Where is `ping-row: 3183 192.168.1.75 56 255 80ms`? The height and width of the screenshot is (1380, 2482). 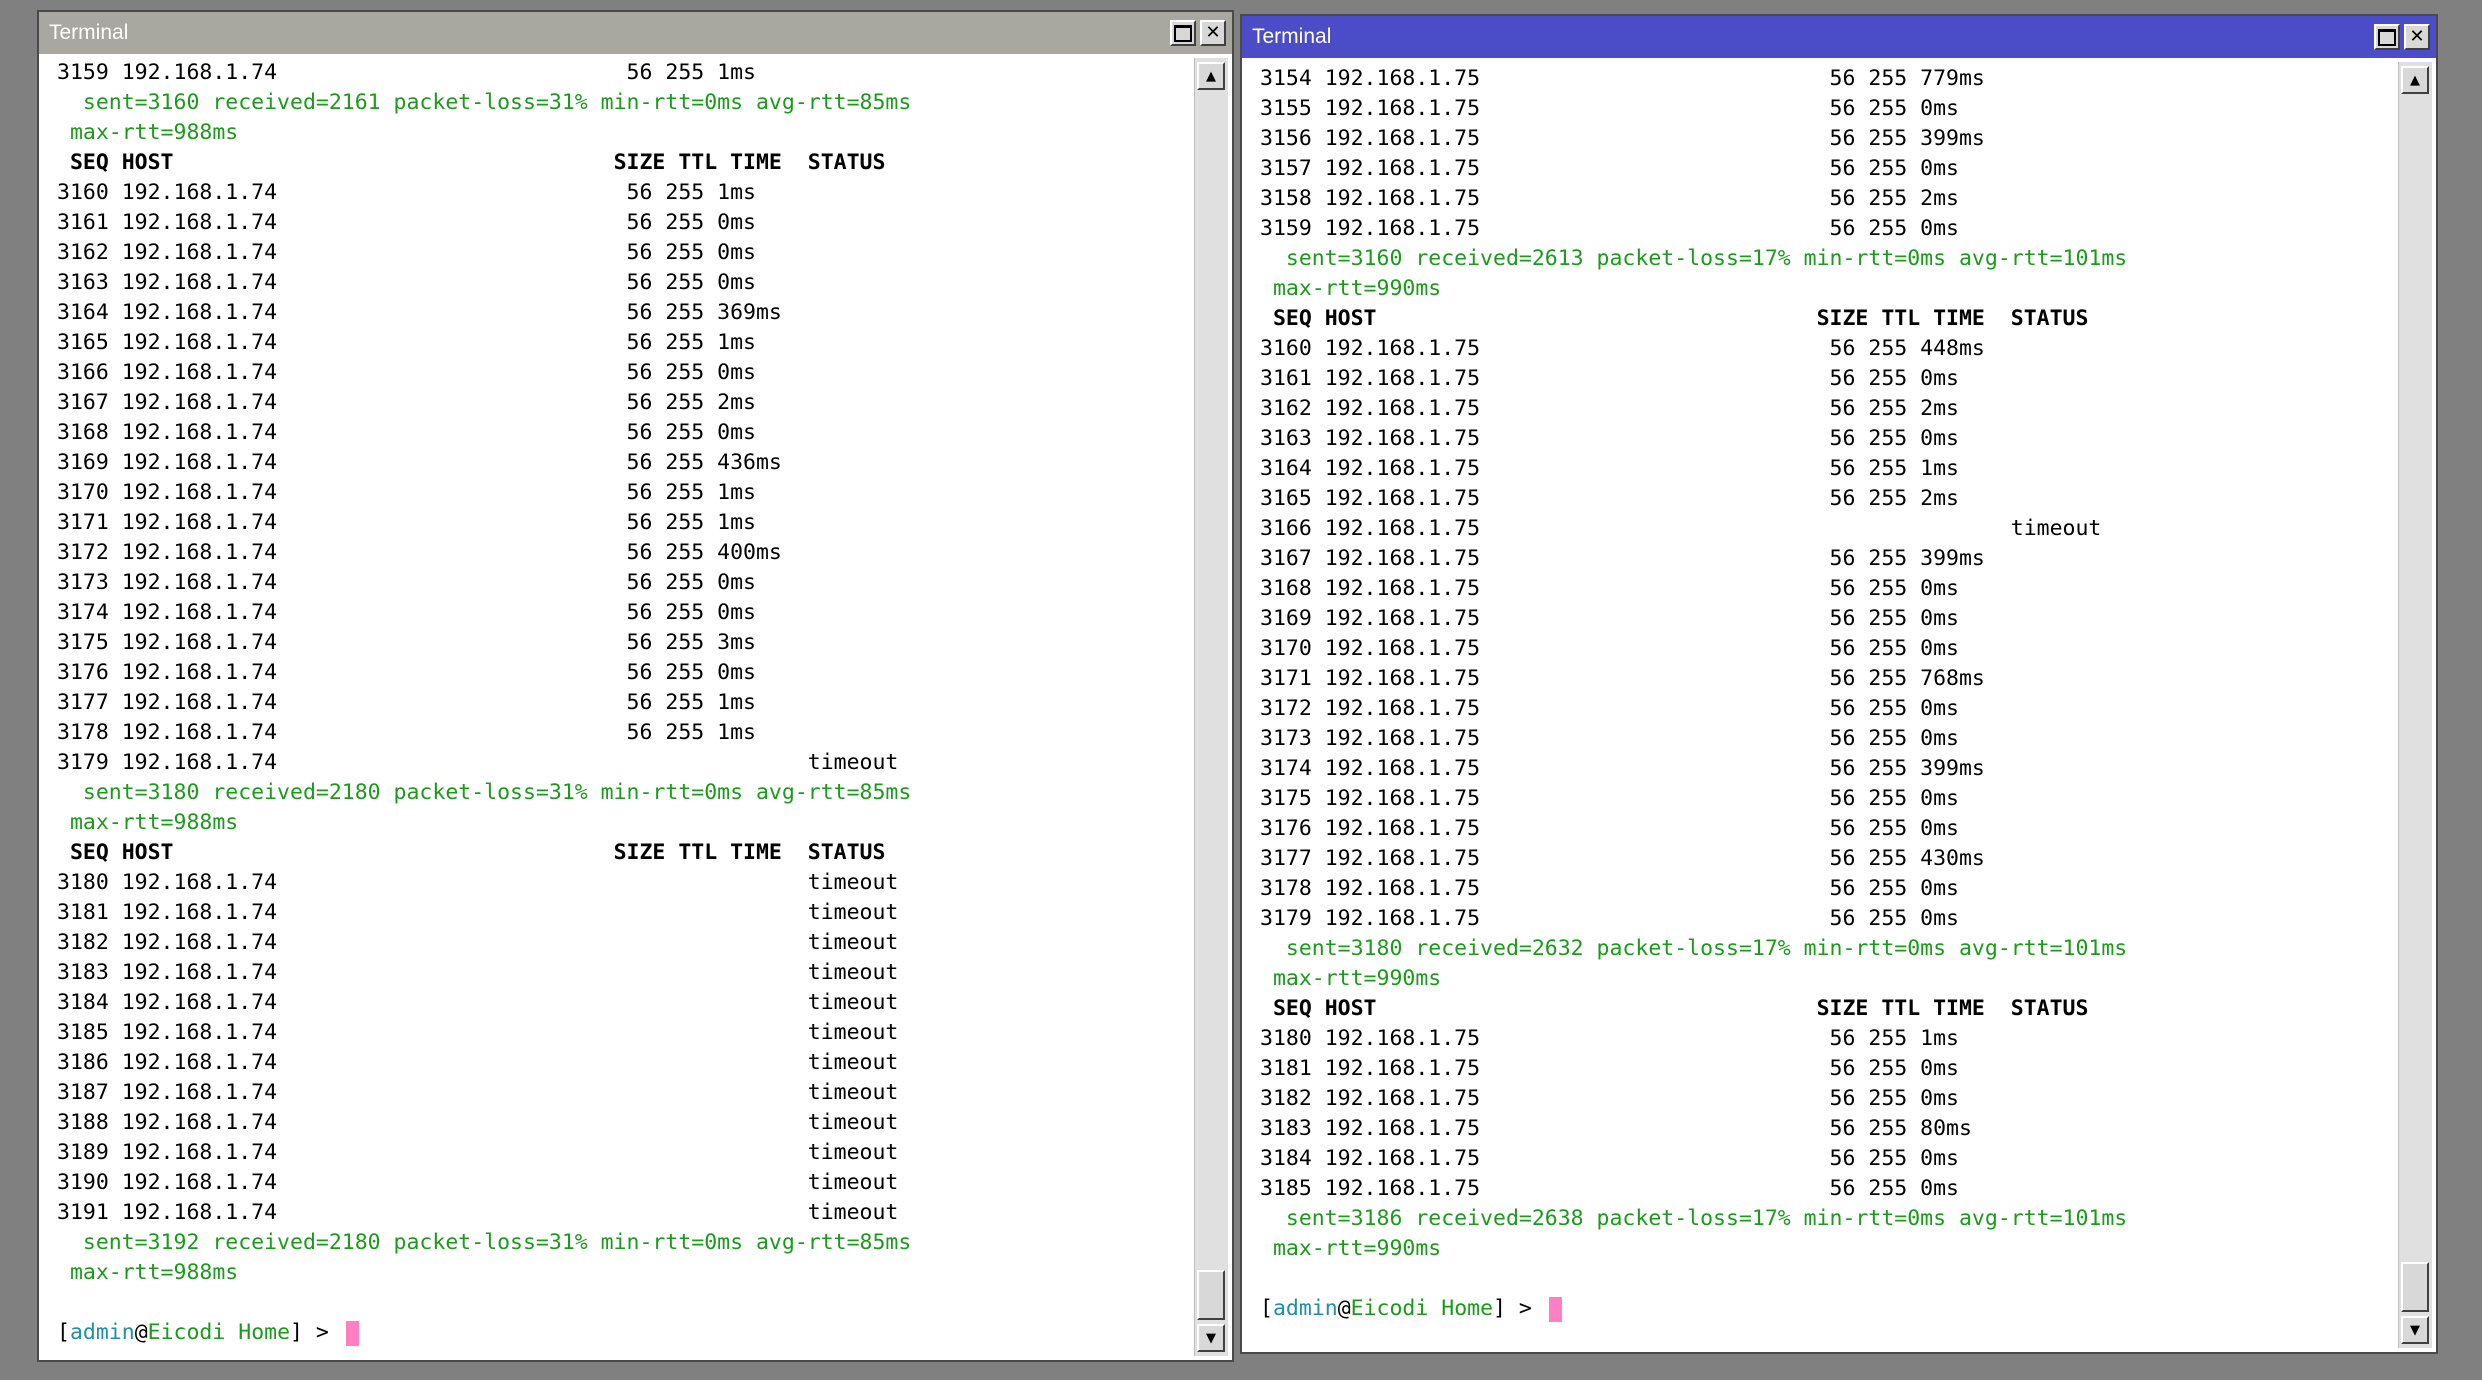
ping-row: 3183 192.168.1.75 56 255 80ms is located at coordinates (1616, 1128).